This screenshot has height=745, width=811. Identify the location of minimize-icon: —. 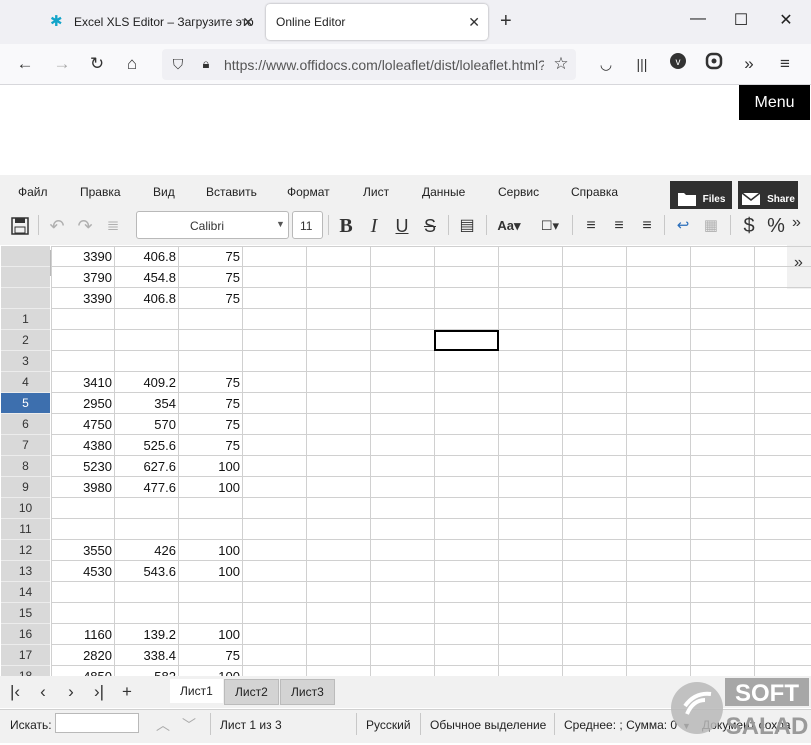
(698, 19).